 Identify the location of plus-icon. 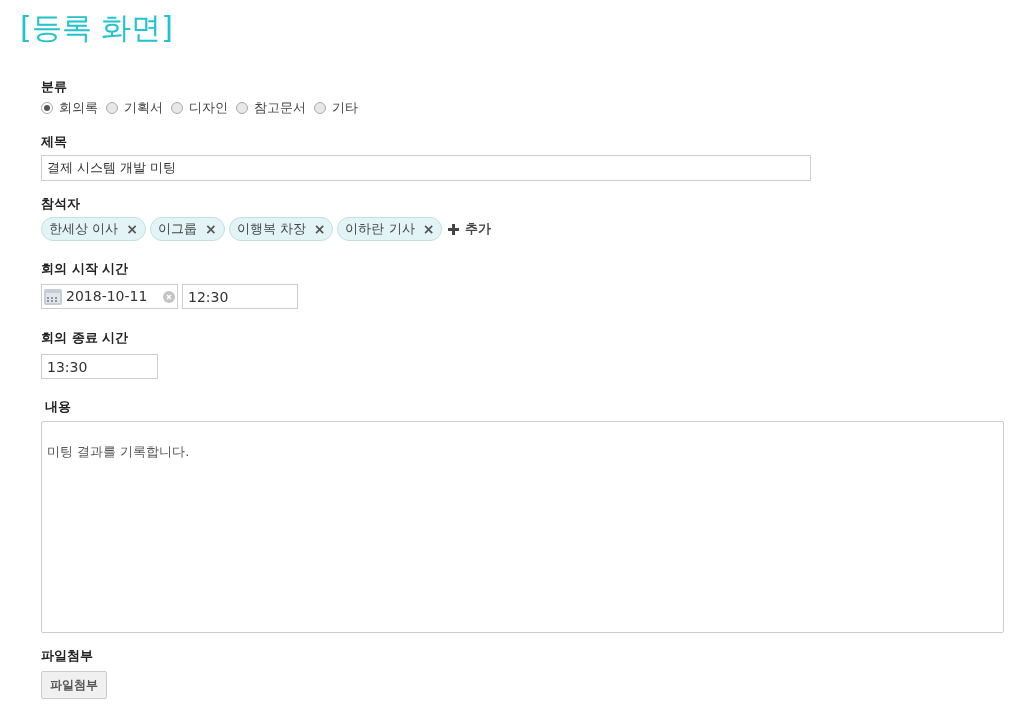
(454, 229).